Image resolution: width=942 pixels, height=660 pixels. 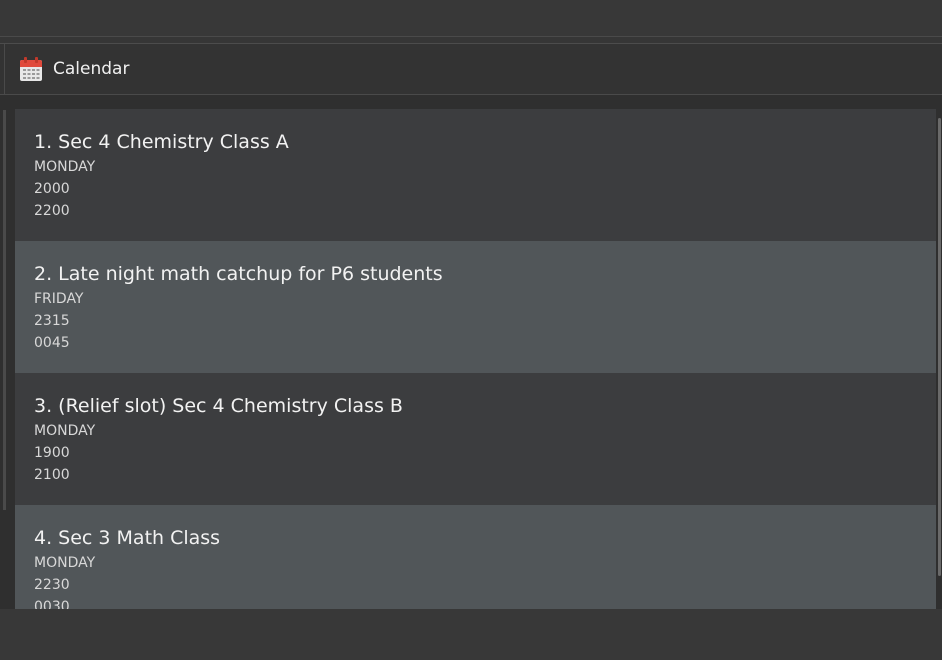 What do you see at coordinates (91, 69) in the screenshot?
I see `page-title: Calendar` at bounding box center [91, 69].